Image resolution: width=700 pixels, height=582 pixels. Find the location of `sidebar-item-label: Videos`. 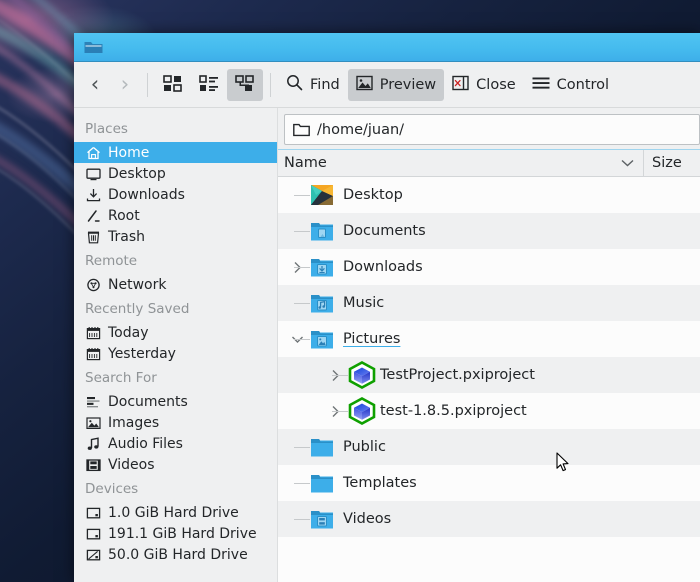

sidebar-item-label: Videos is located at coordinates (131, 464).